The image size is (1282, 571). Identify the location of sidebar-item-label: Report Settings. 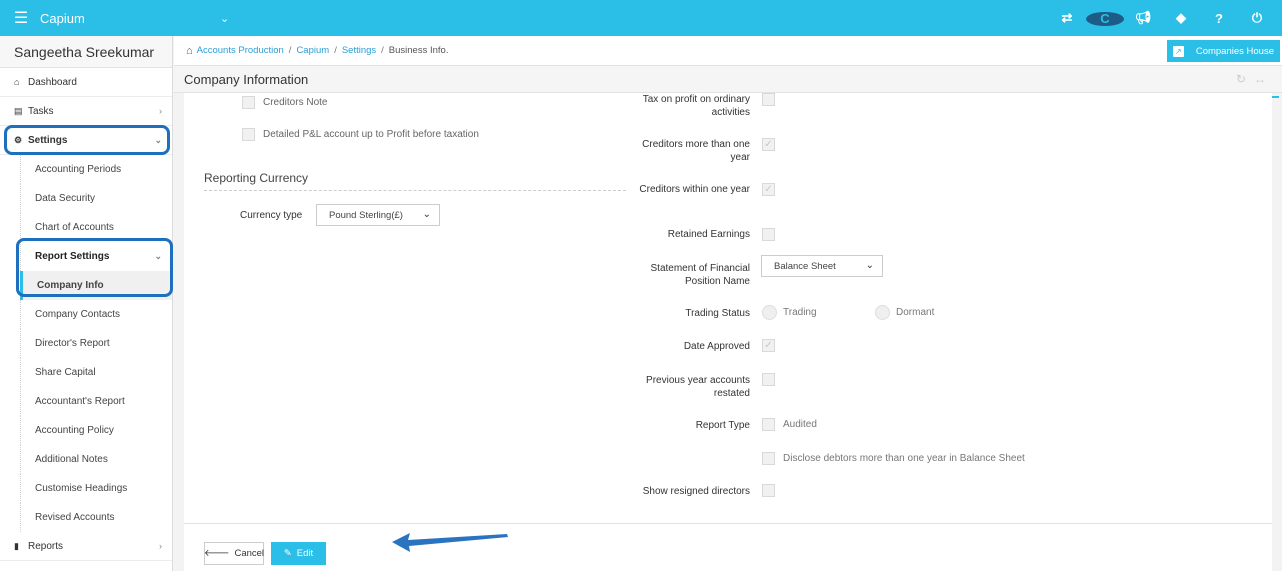
(72, 256).